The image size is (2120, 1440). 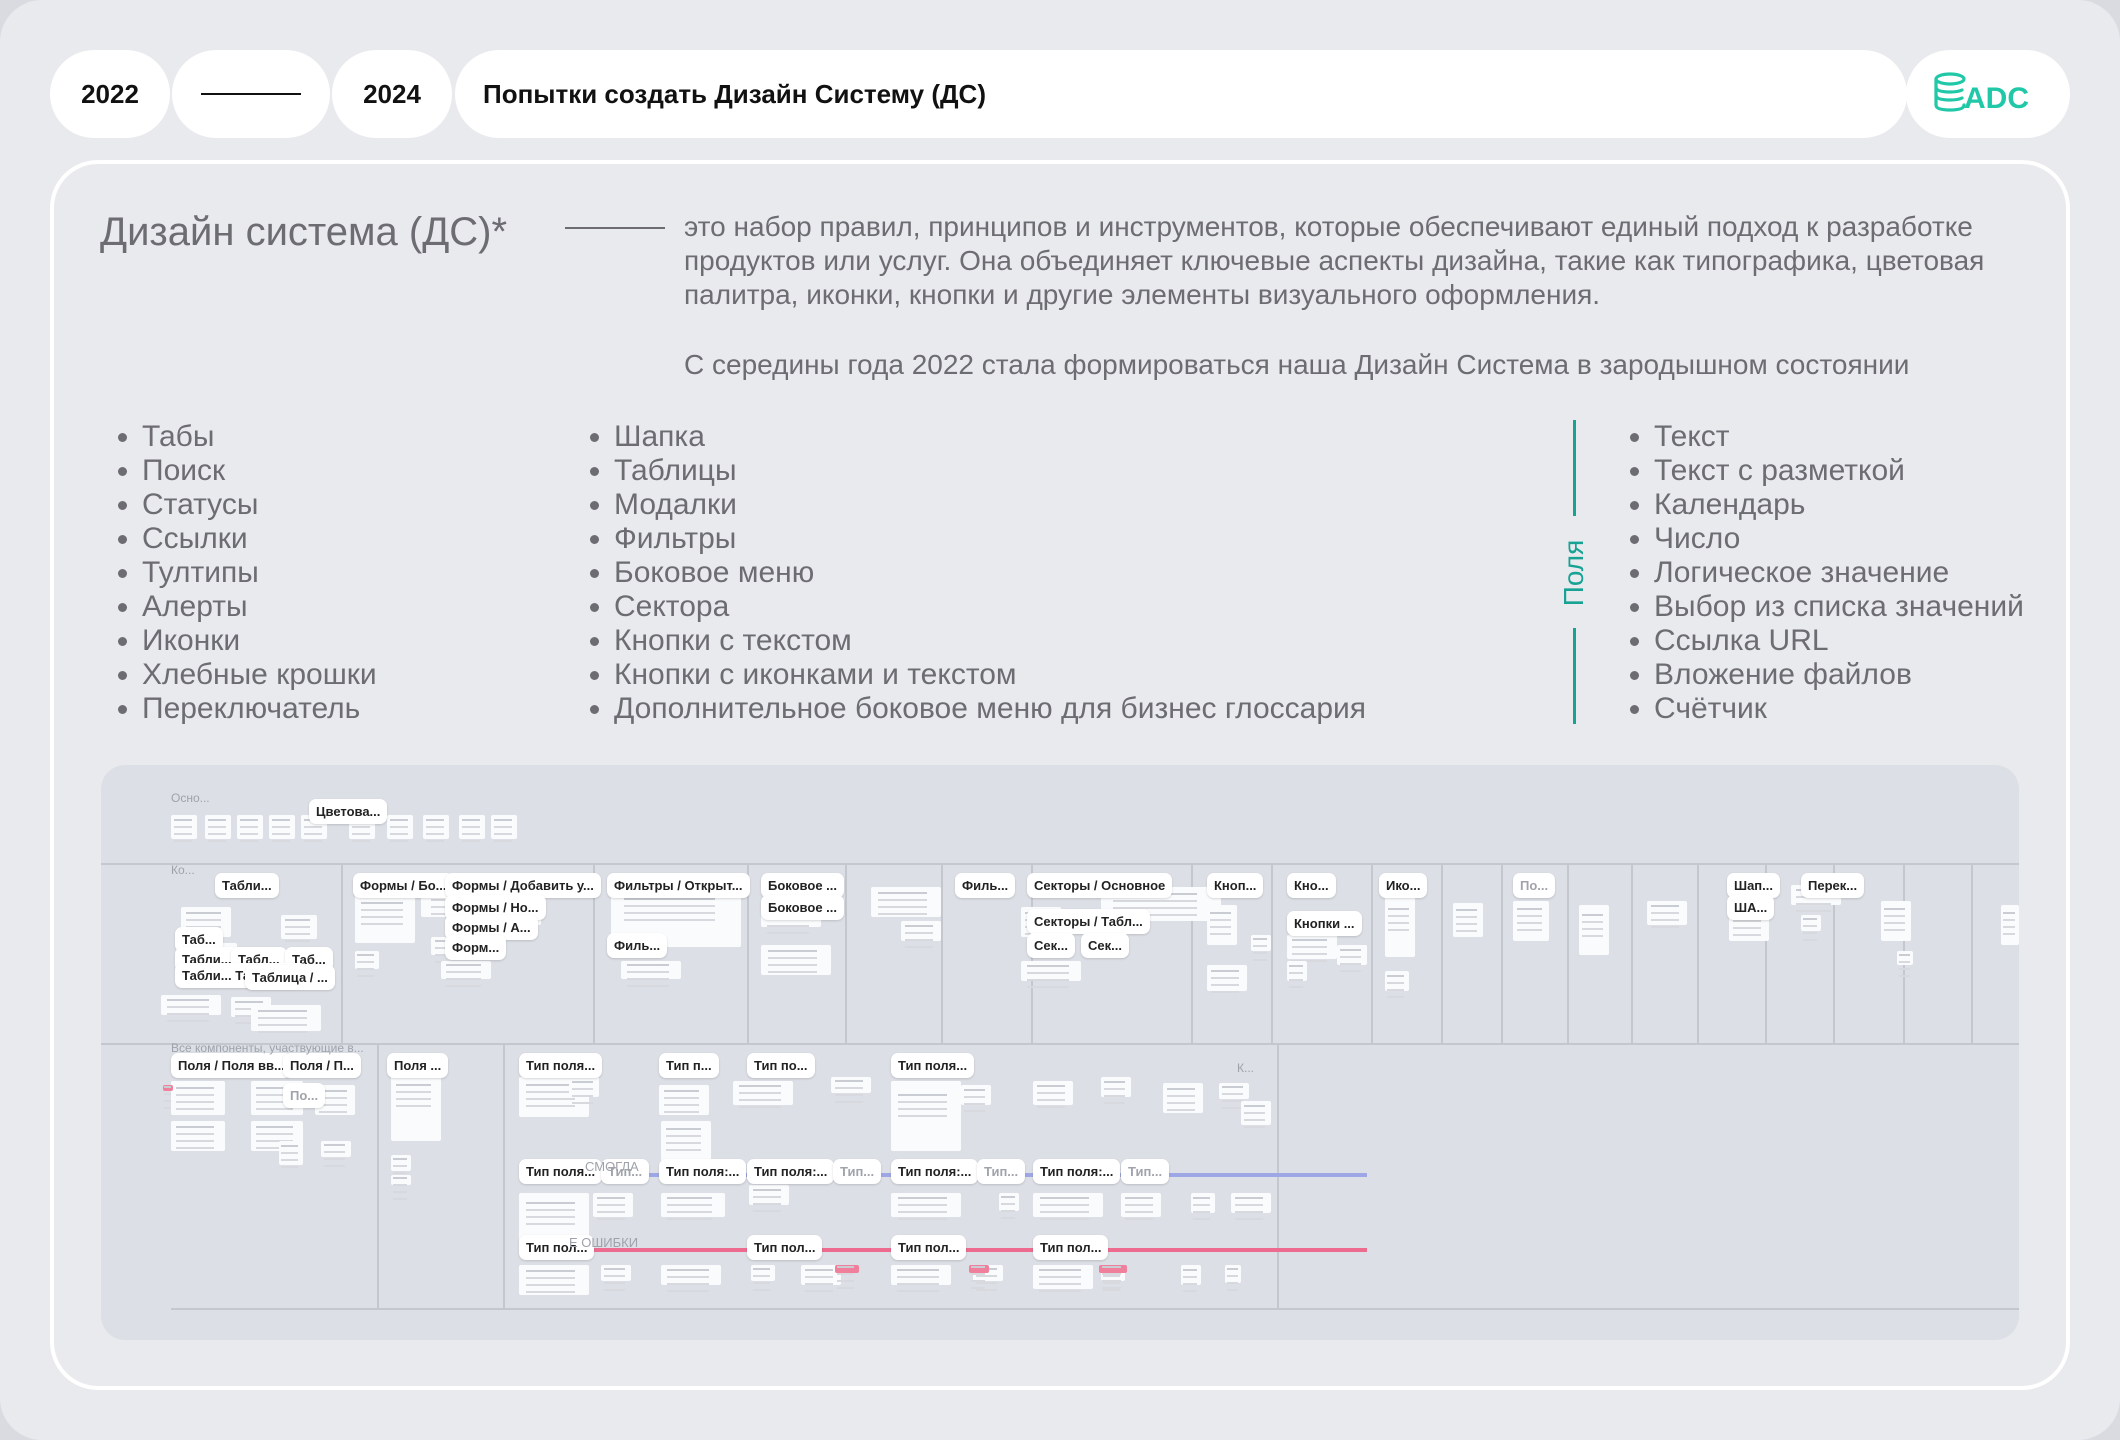 I want to click on list-item: Вложение файлов, so click(x=1839, y=675).